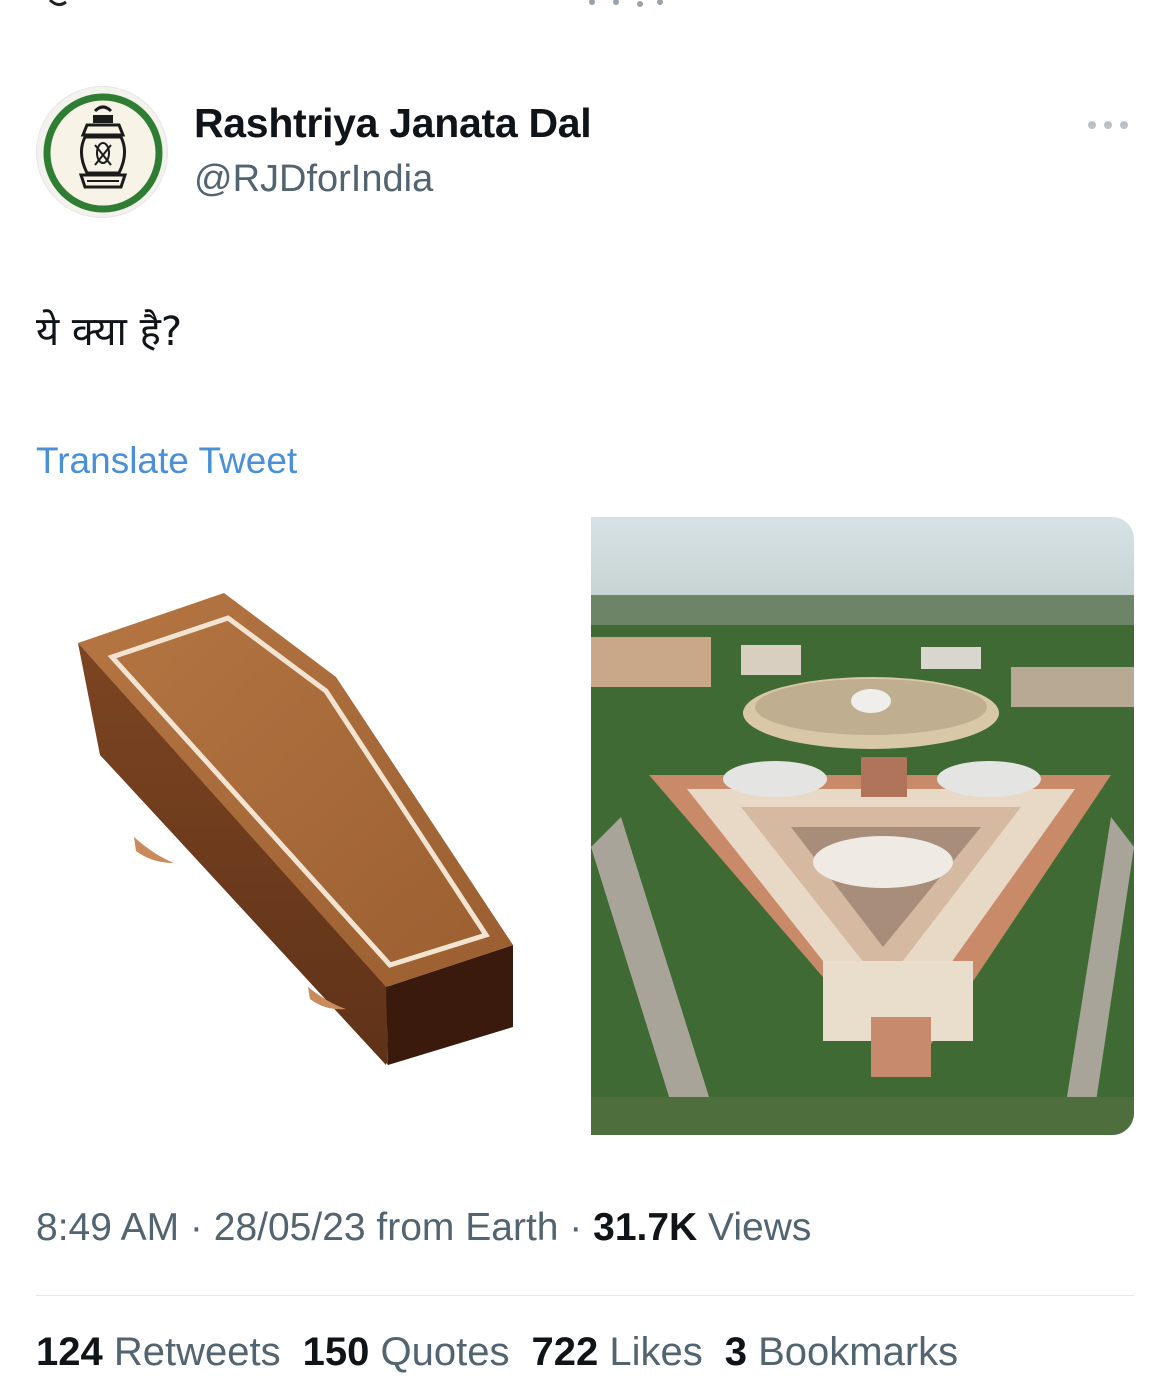  What do you see at coordinates (656, 1352) in the screenshot?
I see `stat-label: Likes` at bounding box center [656, 1352].